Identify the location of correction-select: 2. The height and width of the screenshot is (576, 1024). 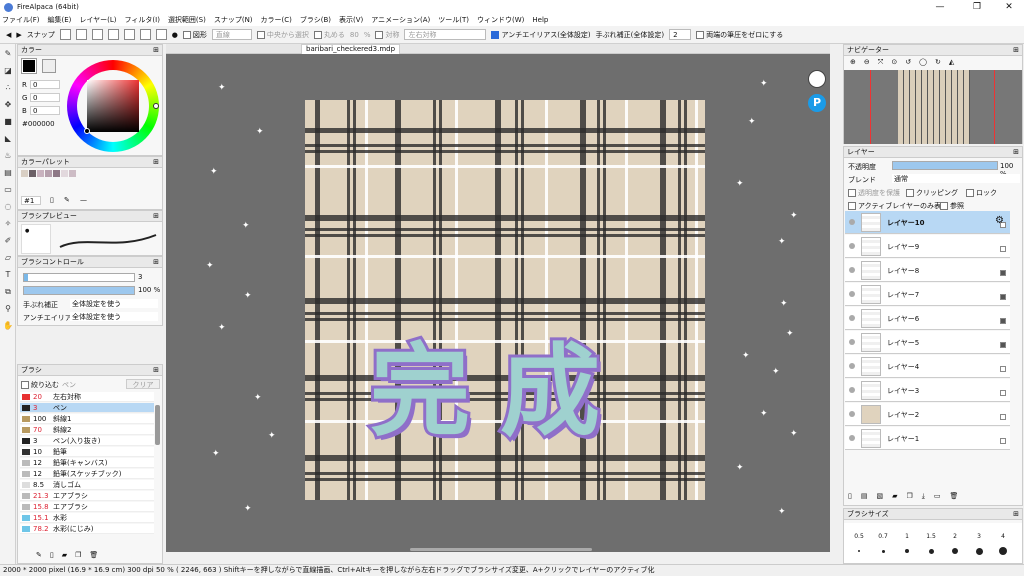
(680, 34).